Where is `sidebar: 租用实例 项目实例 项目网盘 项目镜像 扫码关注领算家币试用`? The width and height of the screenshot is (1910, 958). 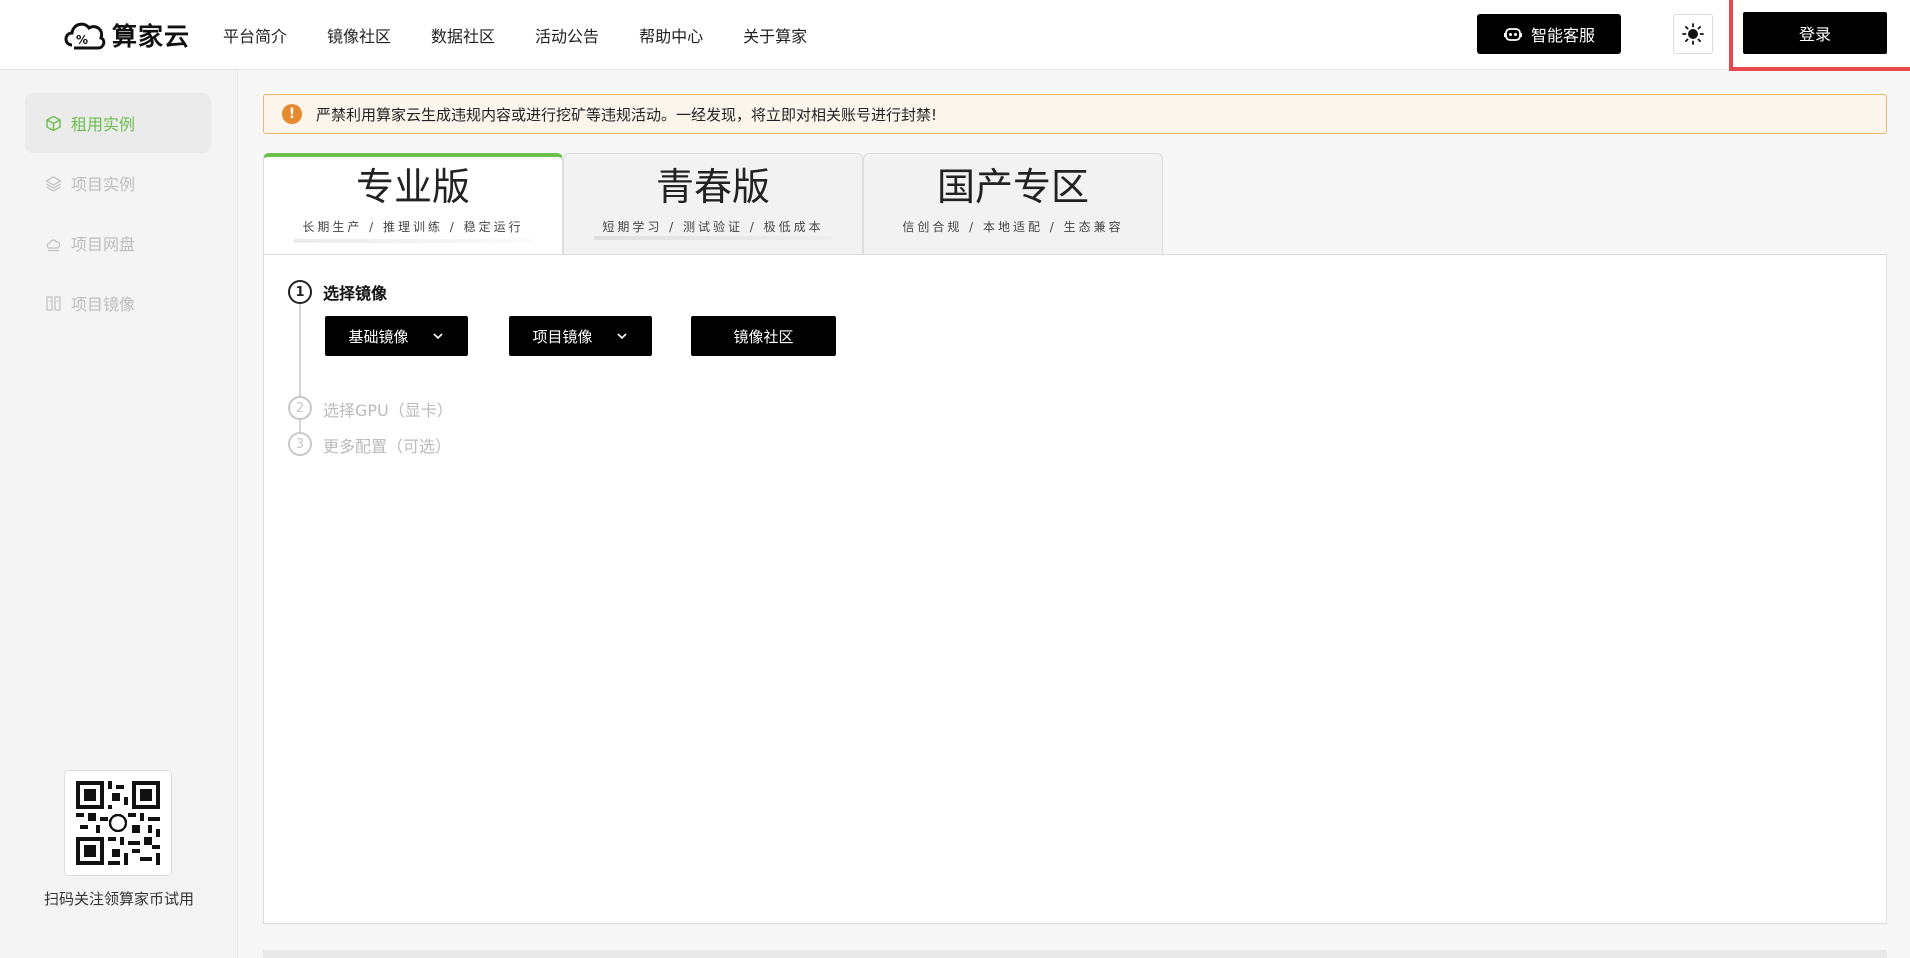 sidebar: 租用实例 项目实例 项目网盘 项目镜像 扫码关注领算家币试用 is located at coordinates (119, 514).